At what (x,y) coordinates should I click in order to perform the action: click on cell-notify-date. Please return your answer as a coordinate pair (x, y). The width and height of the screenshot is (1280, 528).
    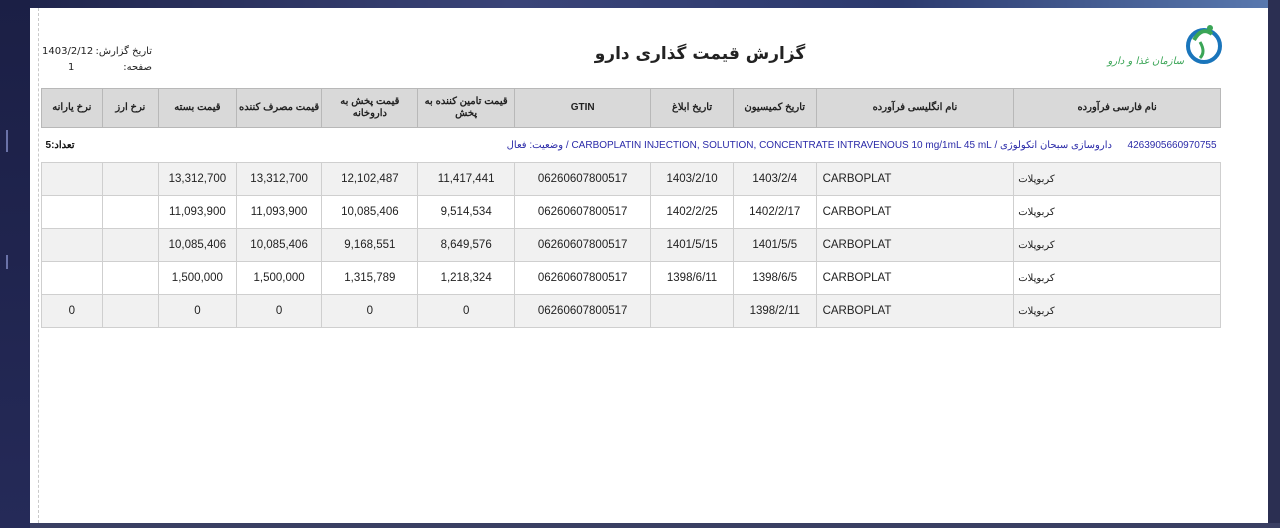
    Looking at the image, I should click on (692, 311).